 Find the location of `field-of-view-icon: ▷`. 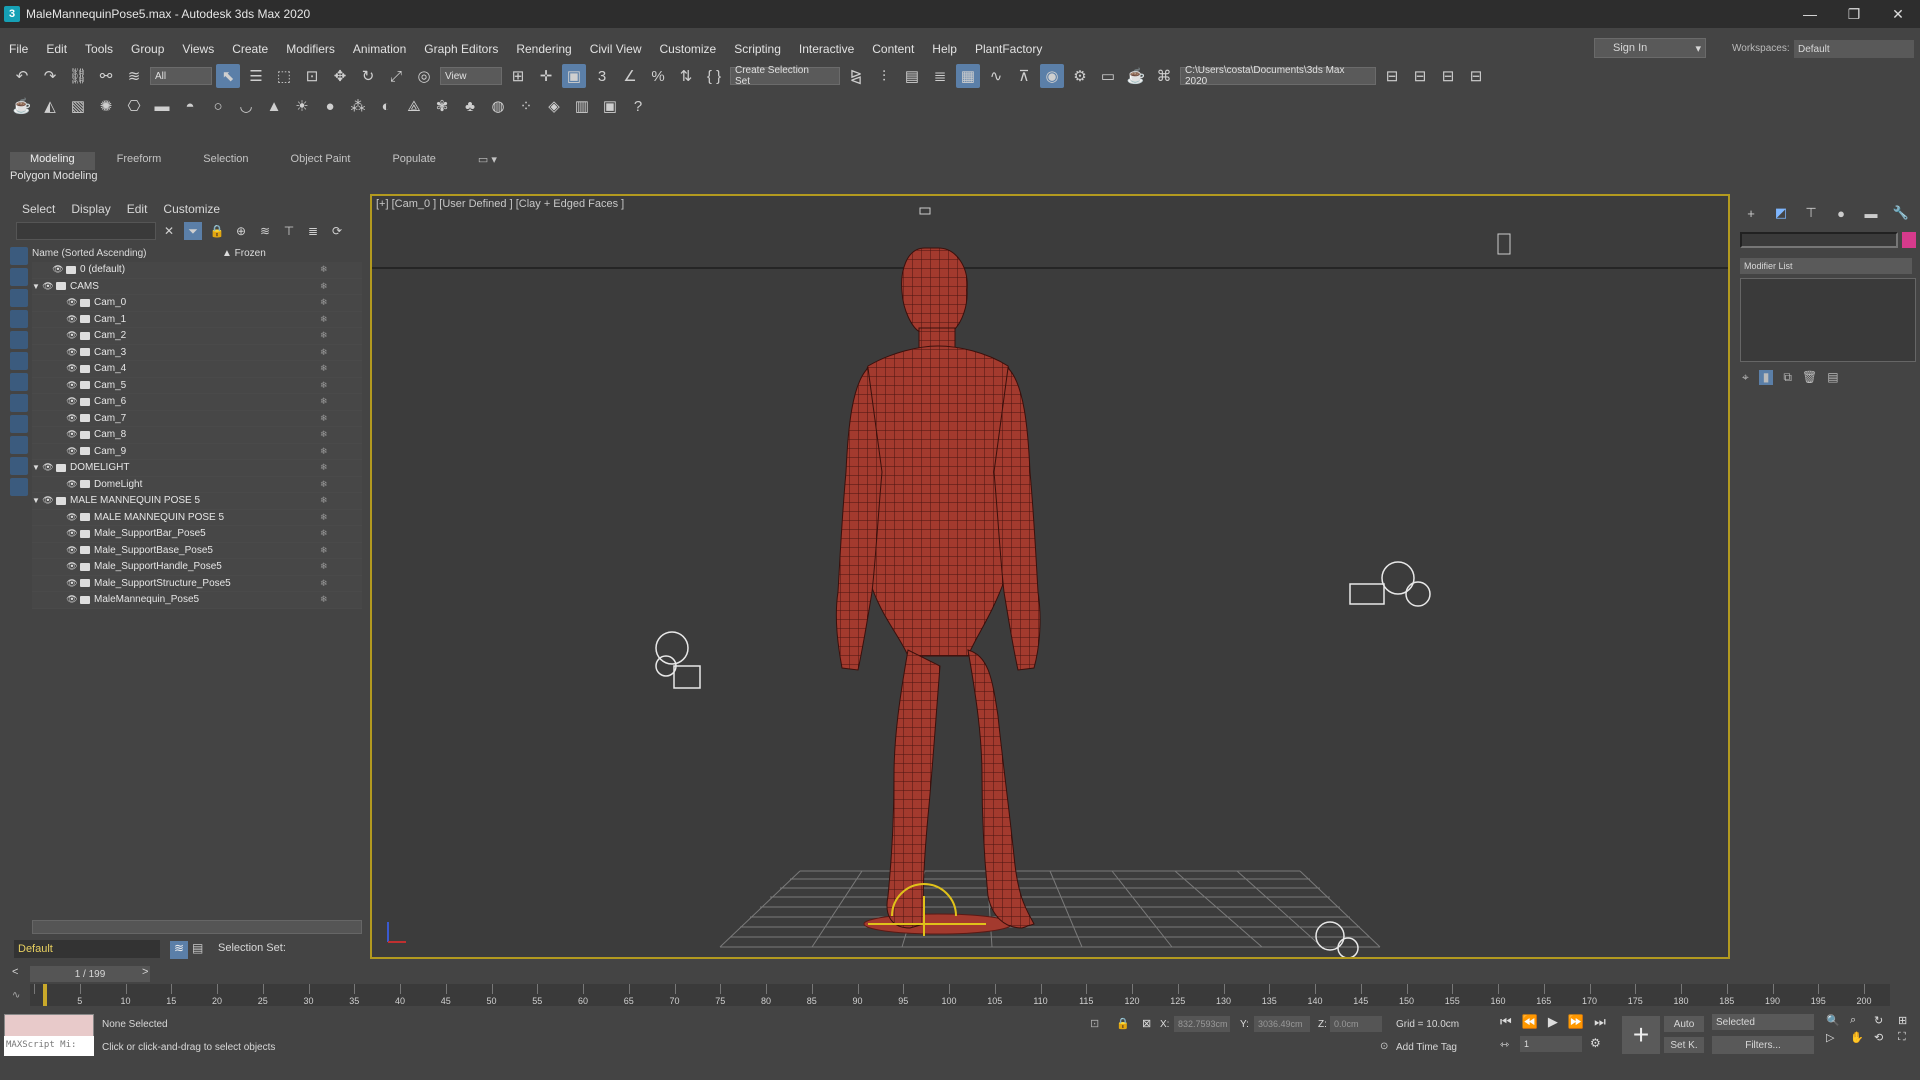

field-of-view-icon: ▷ is located at coordinates (1836, 1037).